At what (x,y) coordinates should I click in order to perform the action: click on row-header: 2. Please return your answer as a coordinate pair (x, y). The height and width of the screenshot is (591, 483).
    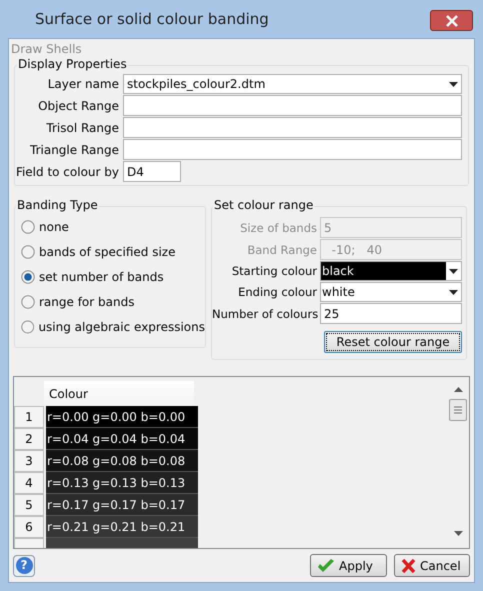
    Looking at the image, I should click on (29, 439).